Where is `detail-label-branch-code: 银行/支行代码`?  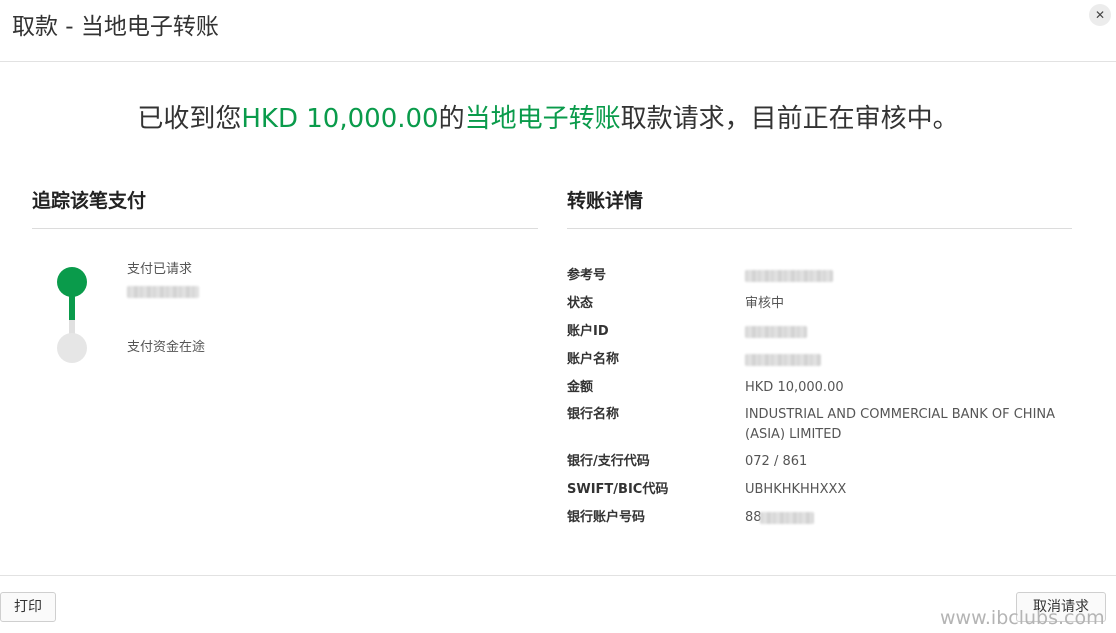 detail-label-branch-code: 银行/支行代码 is located at coordinates (608, 461).